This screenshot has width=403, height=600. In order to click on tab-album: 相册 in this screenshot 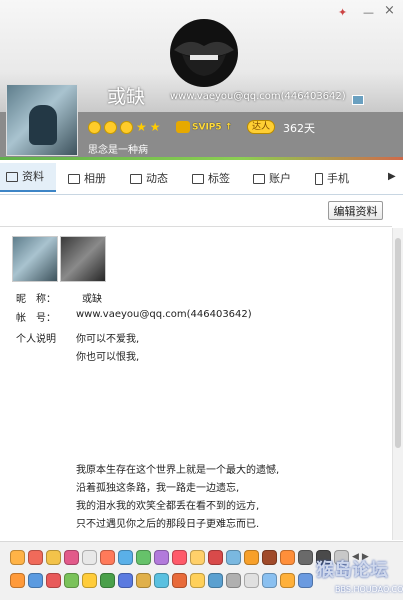, I will do `click(98, 178)`.